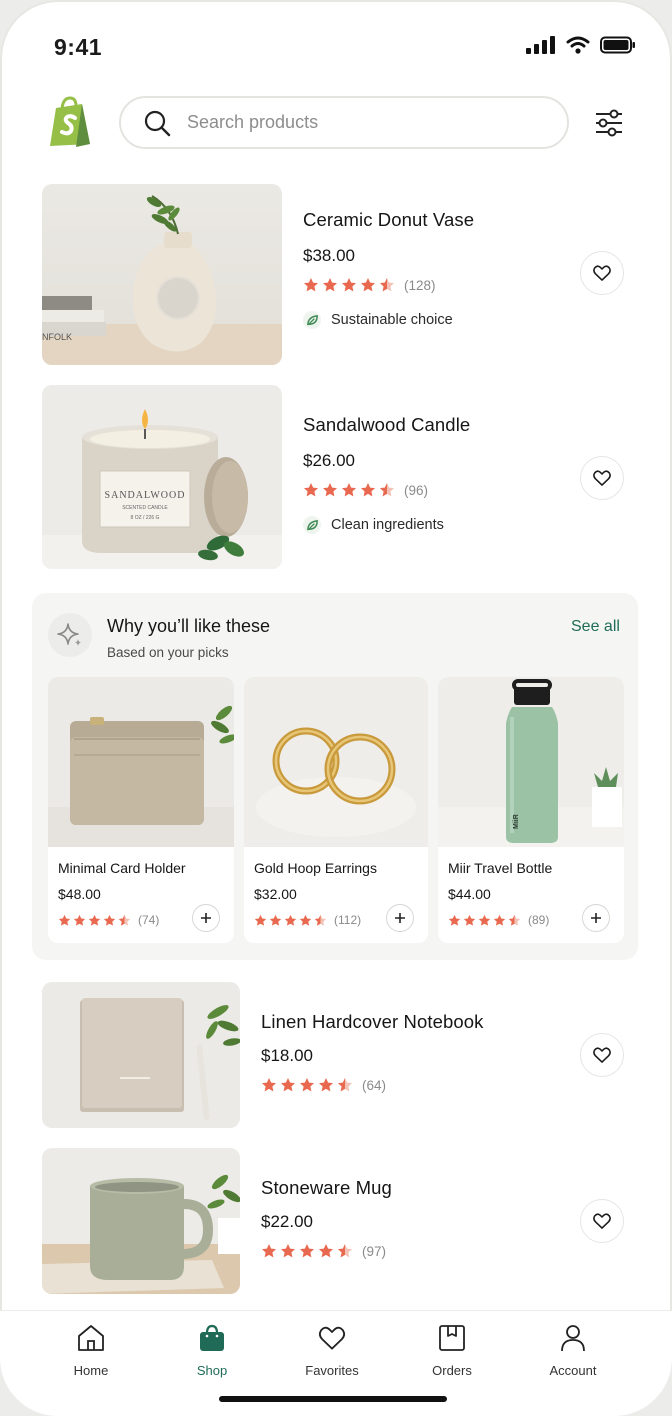 The image size is (672, 1416). What do you see at coordinates (578, 45) in the screenshot?
I see `wifi-icon` at bounding box center [578, 45].